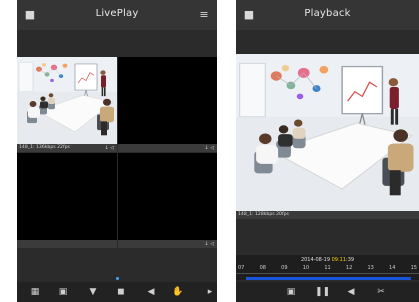 The height and width of the screenshot is (302, 419). What do you see at coordinates (284, 268) in the screenshot?
I see `hour-label: 09` at bounding box center [284, 268].